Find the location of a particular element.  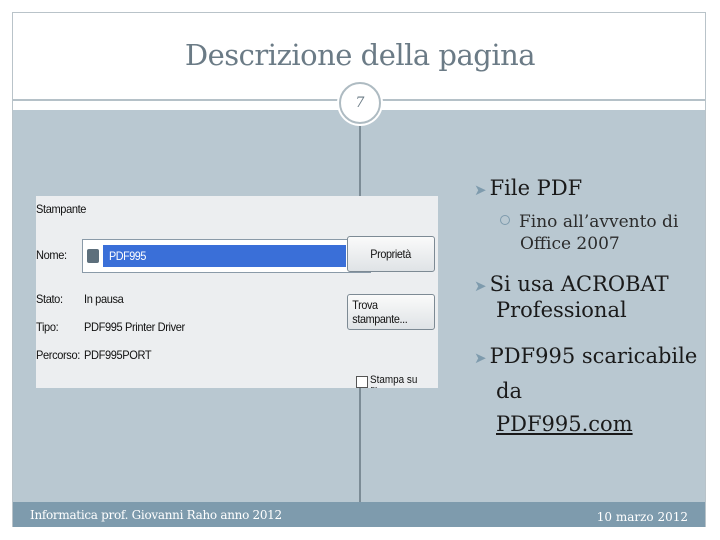

status-value: In pausa is located at coordinates (104, 299).